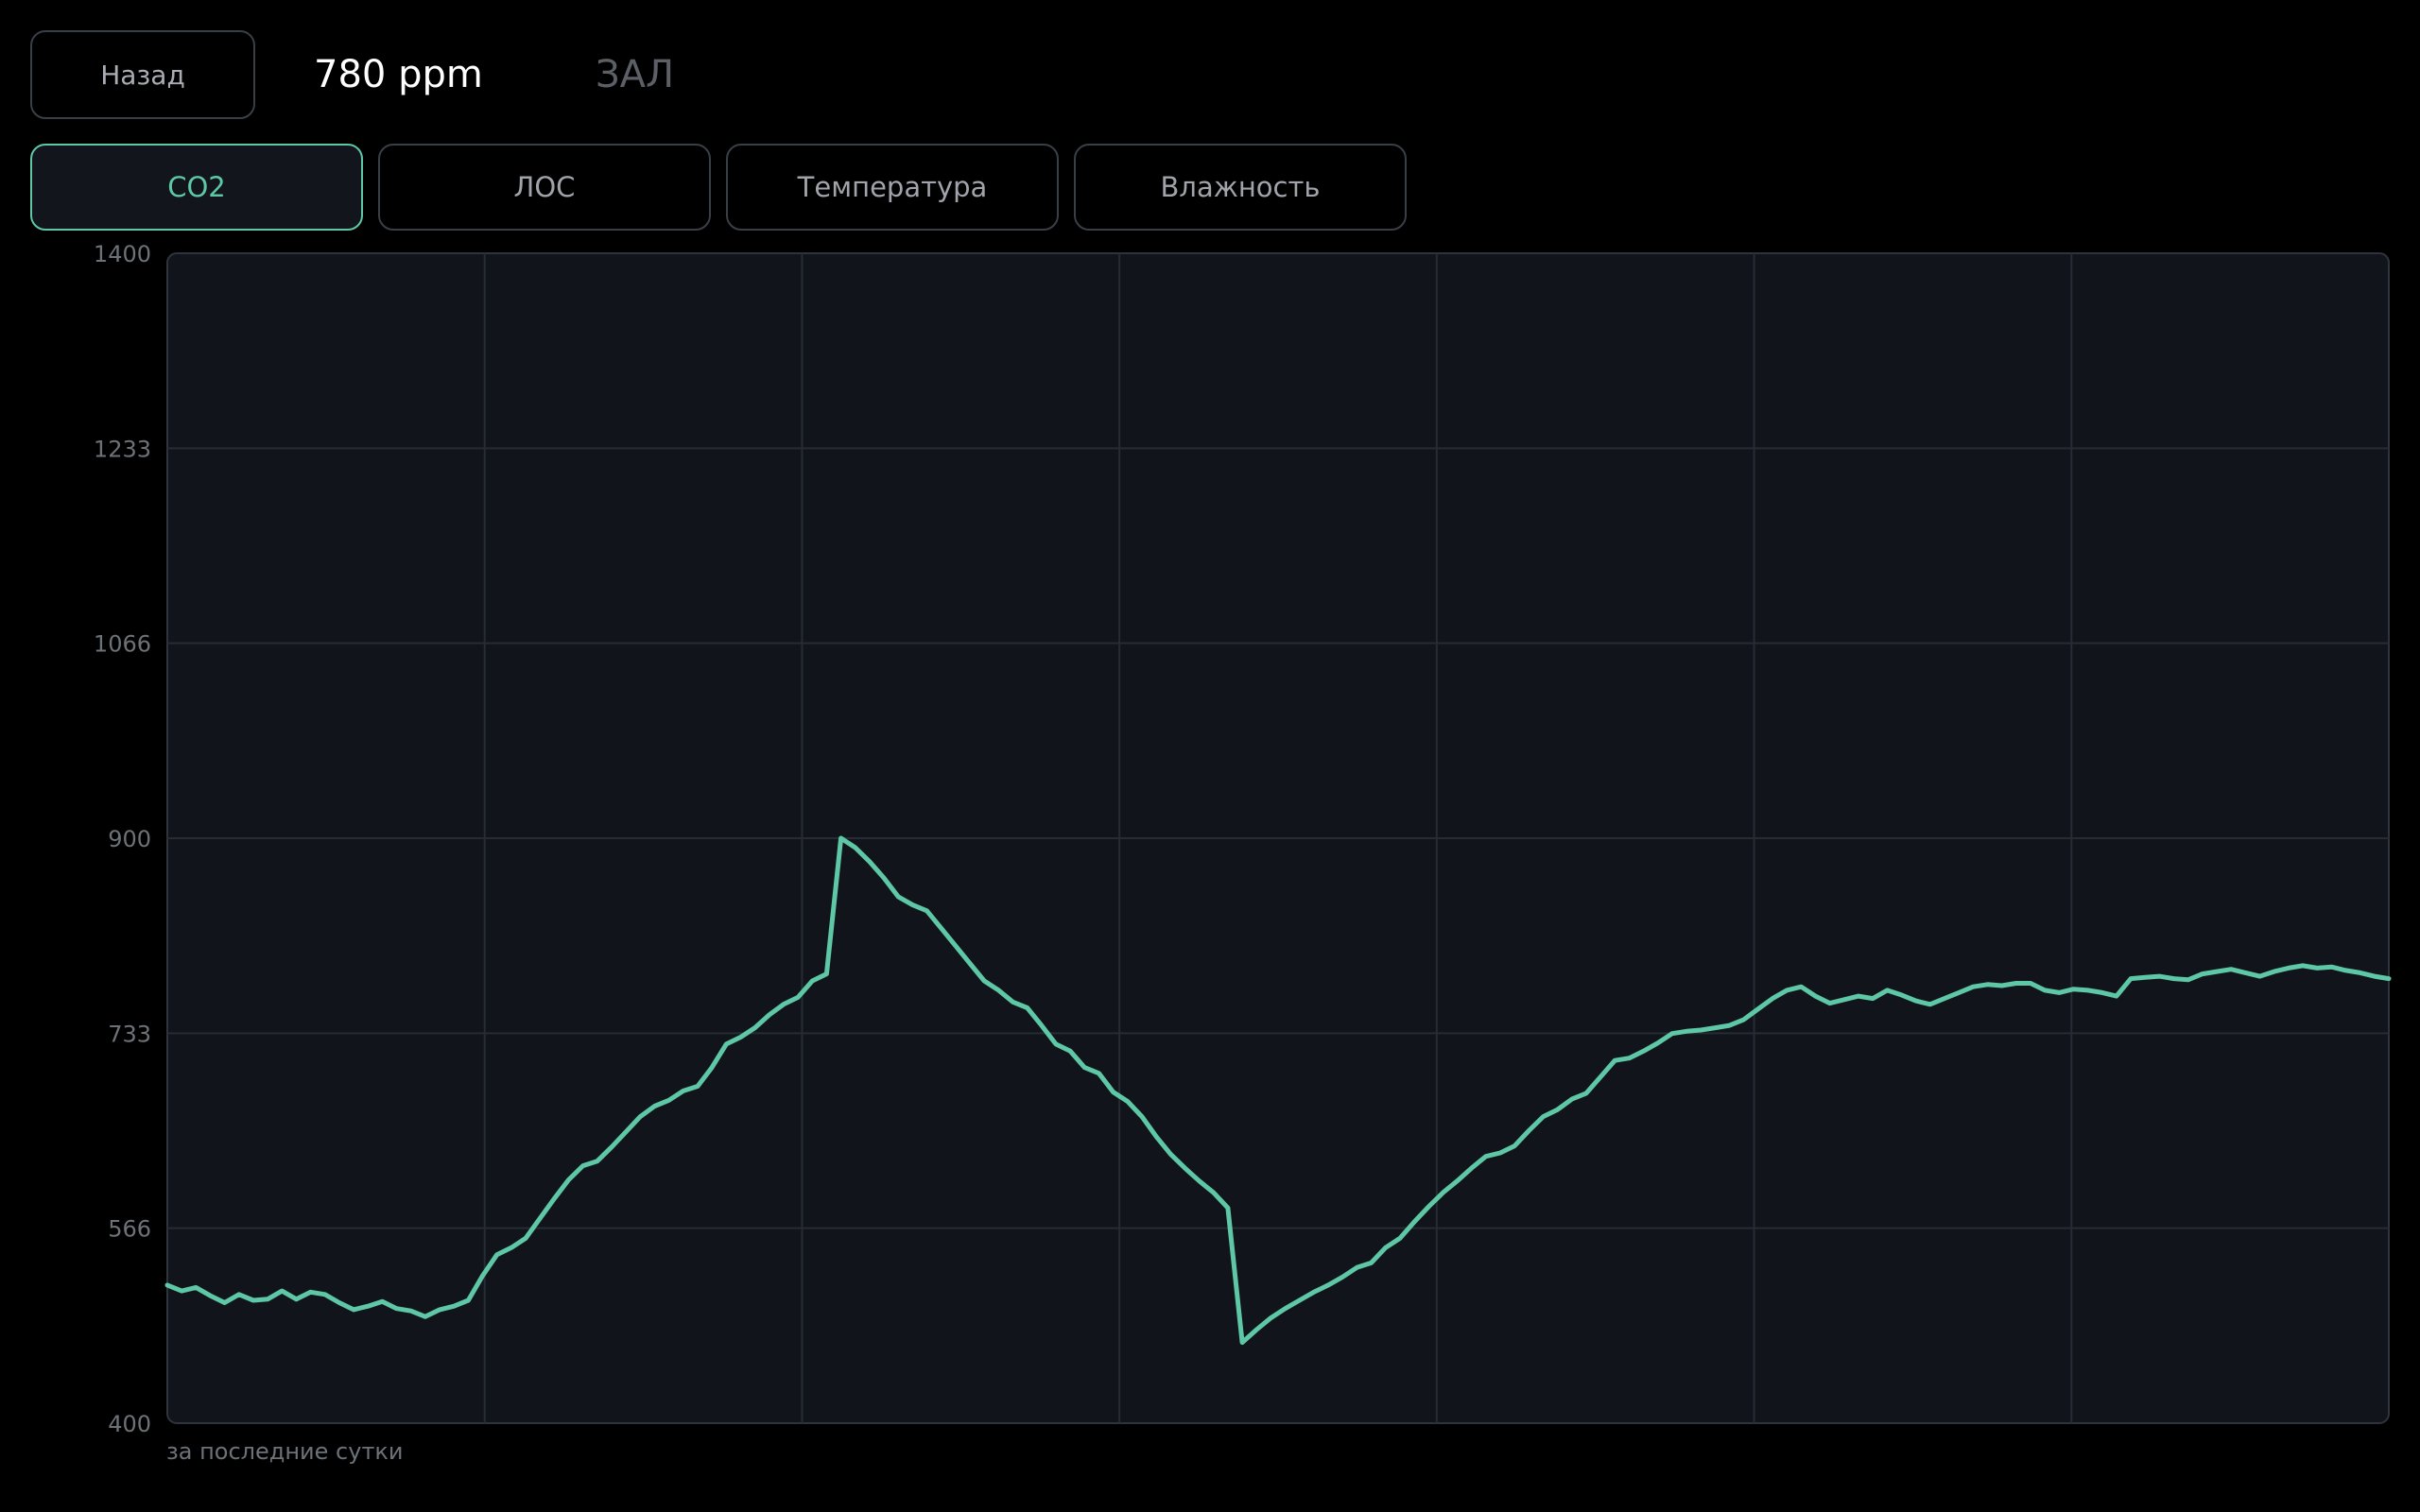 This screenshot has width=2420, height=1512. What do you see at coordinates (398, 74) in the screenshot?
I see `current-reading: 780 ppm` at bounding box center [398, 74].